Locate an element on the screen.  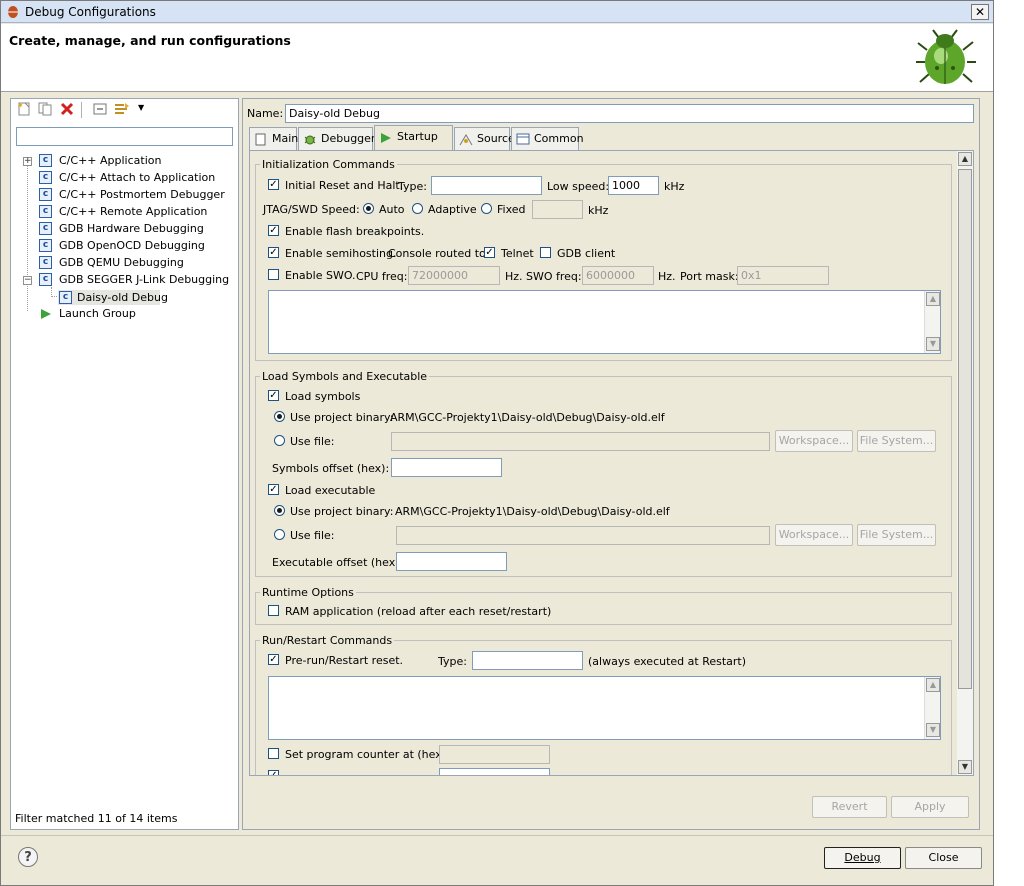
fixed-speed-input is located at coordinates (557, 209).